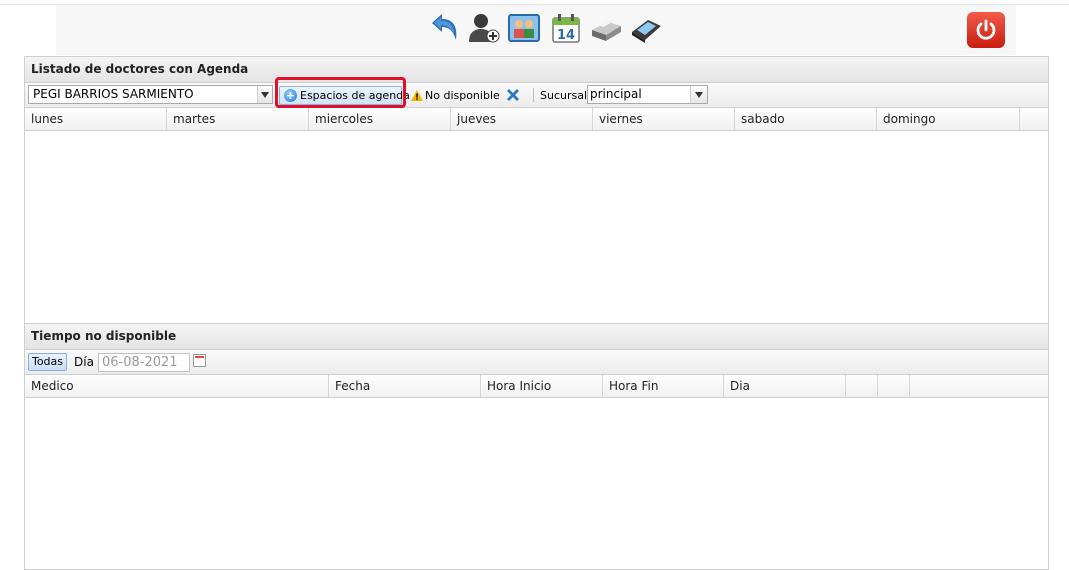 Image resolution: width=1069 pixels, height=570 pixels. What do you see at coordinates (177, 386) in the screenshot?
I see `col-medico: Medico` at bounding box center [177, 386].